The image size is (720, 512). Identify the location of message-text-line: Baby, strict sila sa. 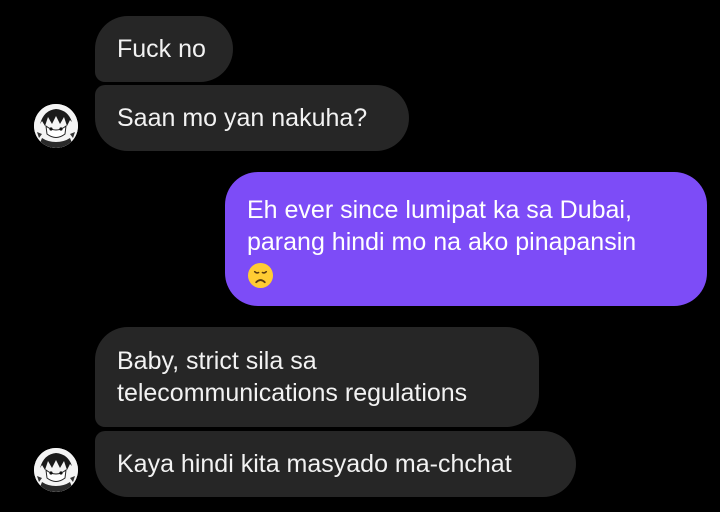
(217, 361).